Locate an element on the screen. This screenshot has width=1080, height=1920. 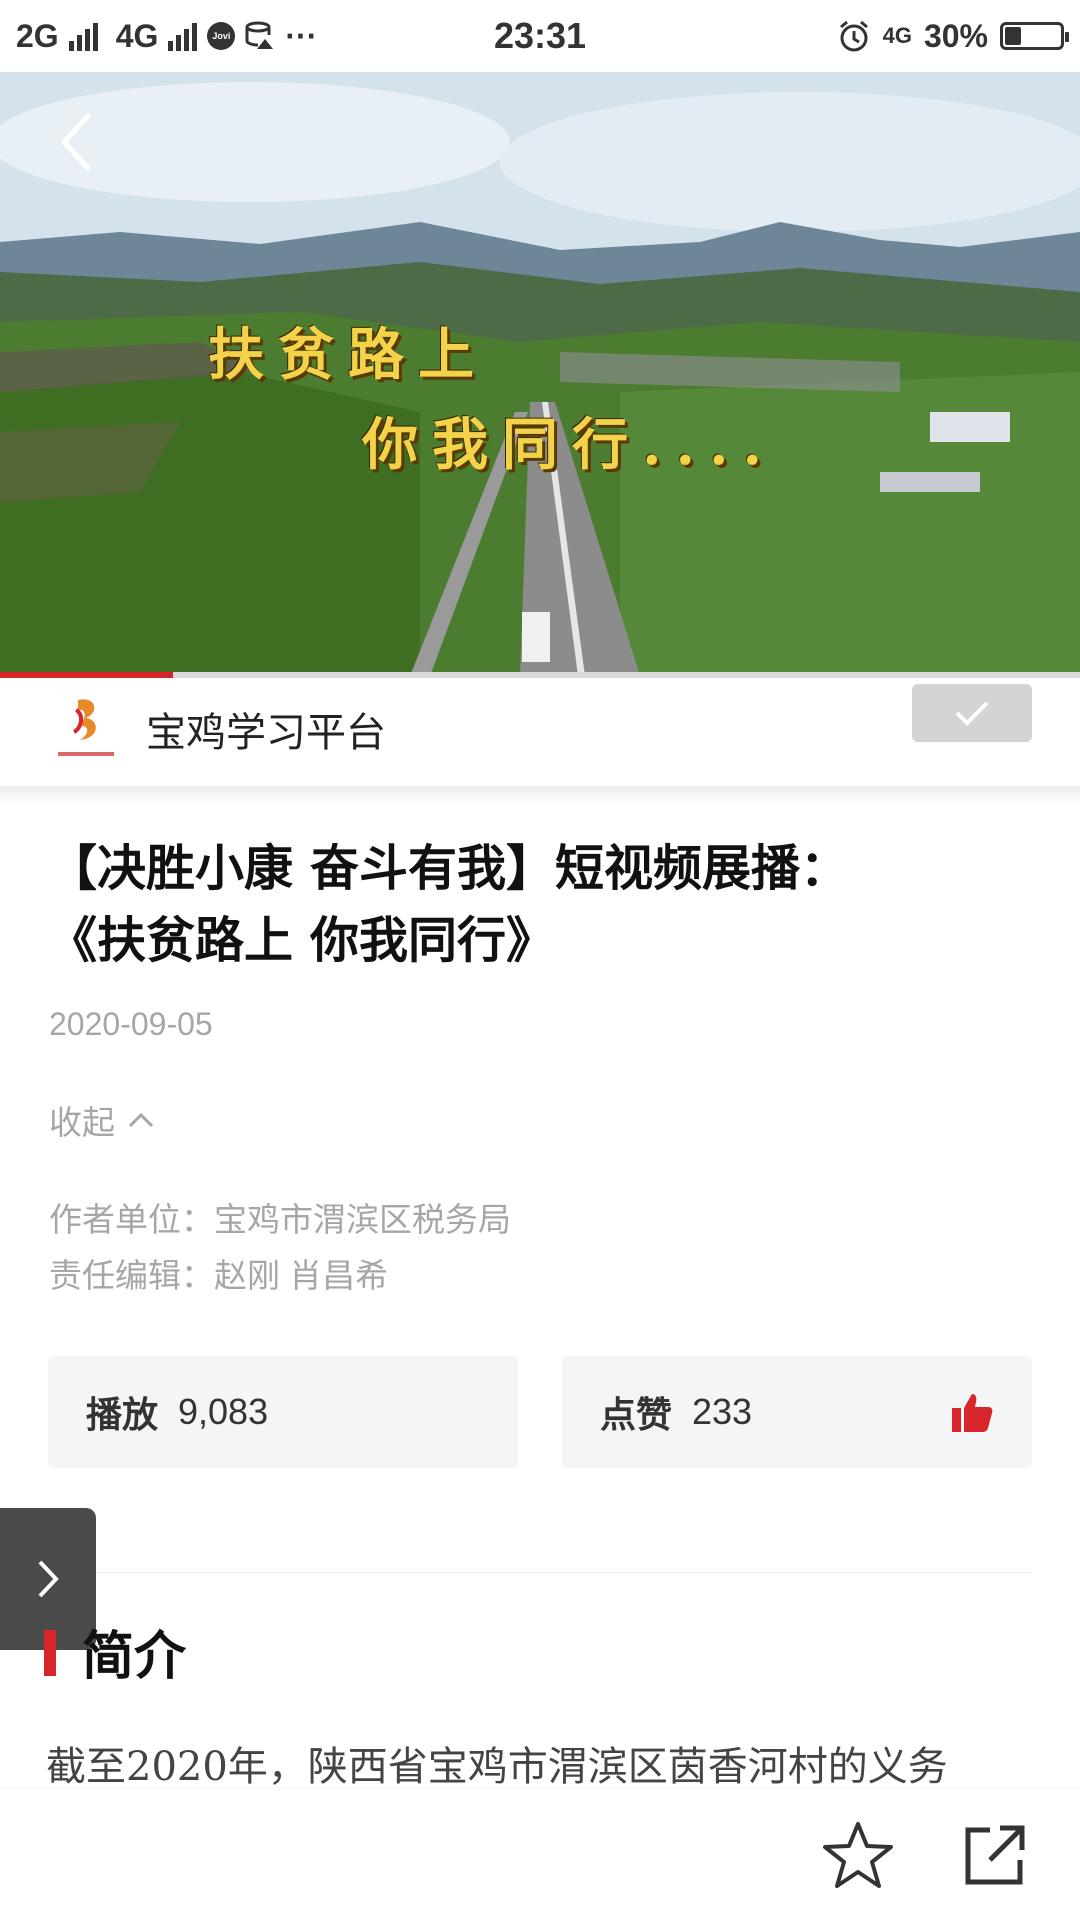
thumbs-up-icon is located at coordinates (972, 1412).